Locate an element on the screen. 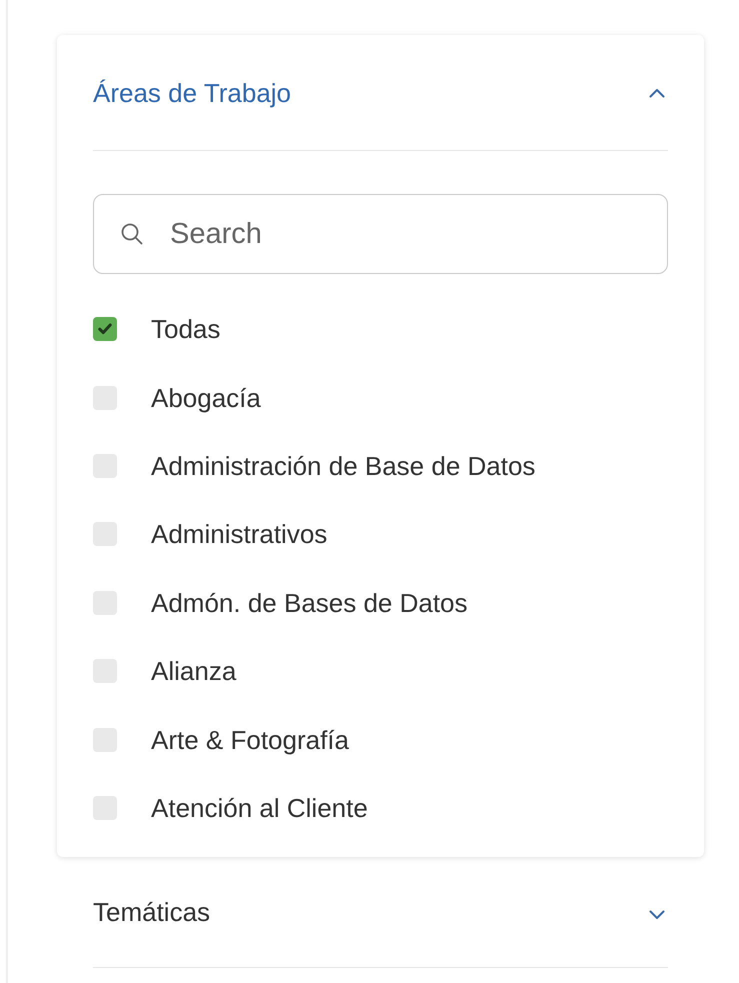 This screenshot has width=739, height=983. option-label: Administración de Base de Datos is located at coordinates (343, 466).